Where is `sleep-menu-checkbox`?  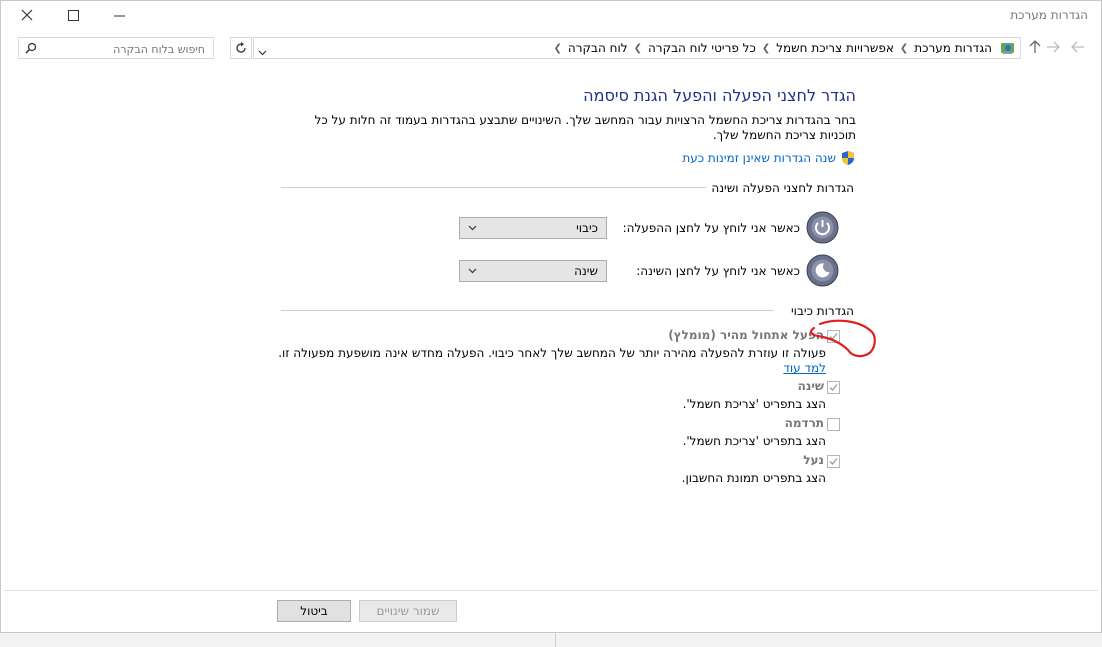 sleep-menu-checkbox is located at coordinates (833, 387).